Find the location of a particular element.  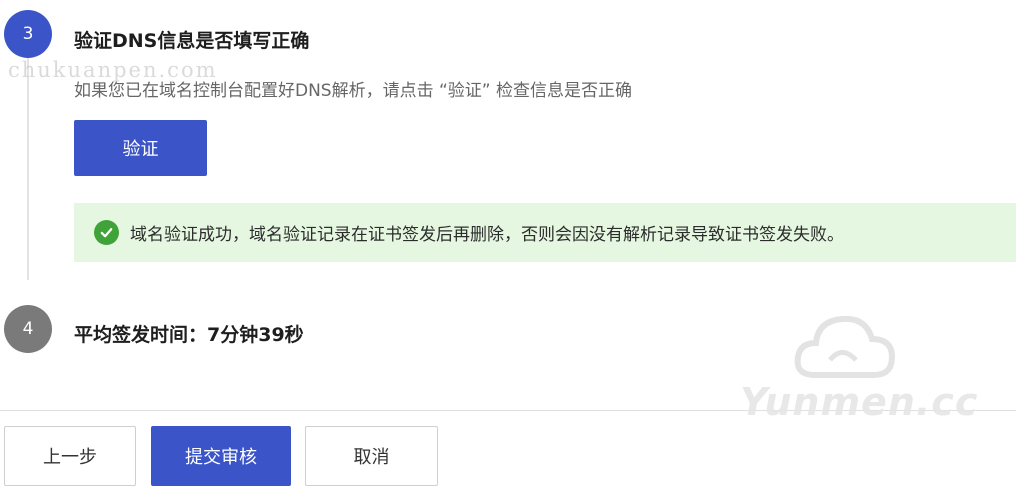

step-connector-line is located at coordinates (28, 169).